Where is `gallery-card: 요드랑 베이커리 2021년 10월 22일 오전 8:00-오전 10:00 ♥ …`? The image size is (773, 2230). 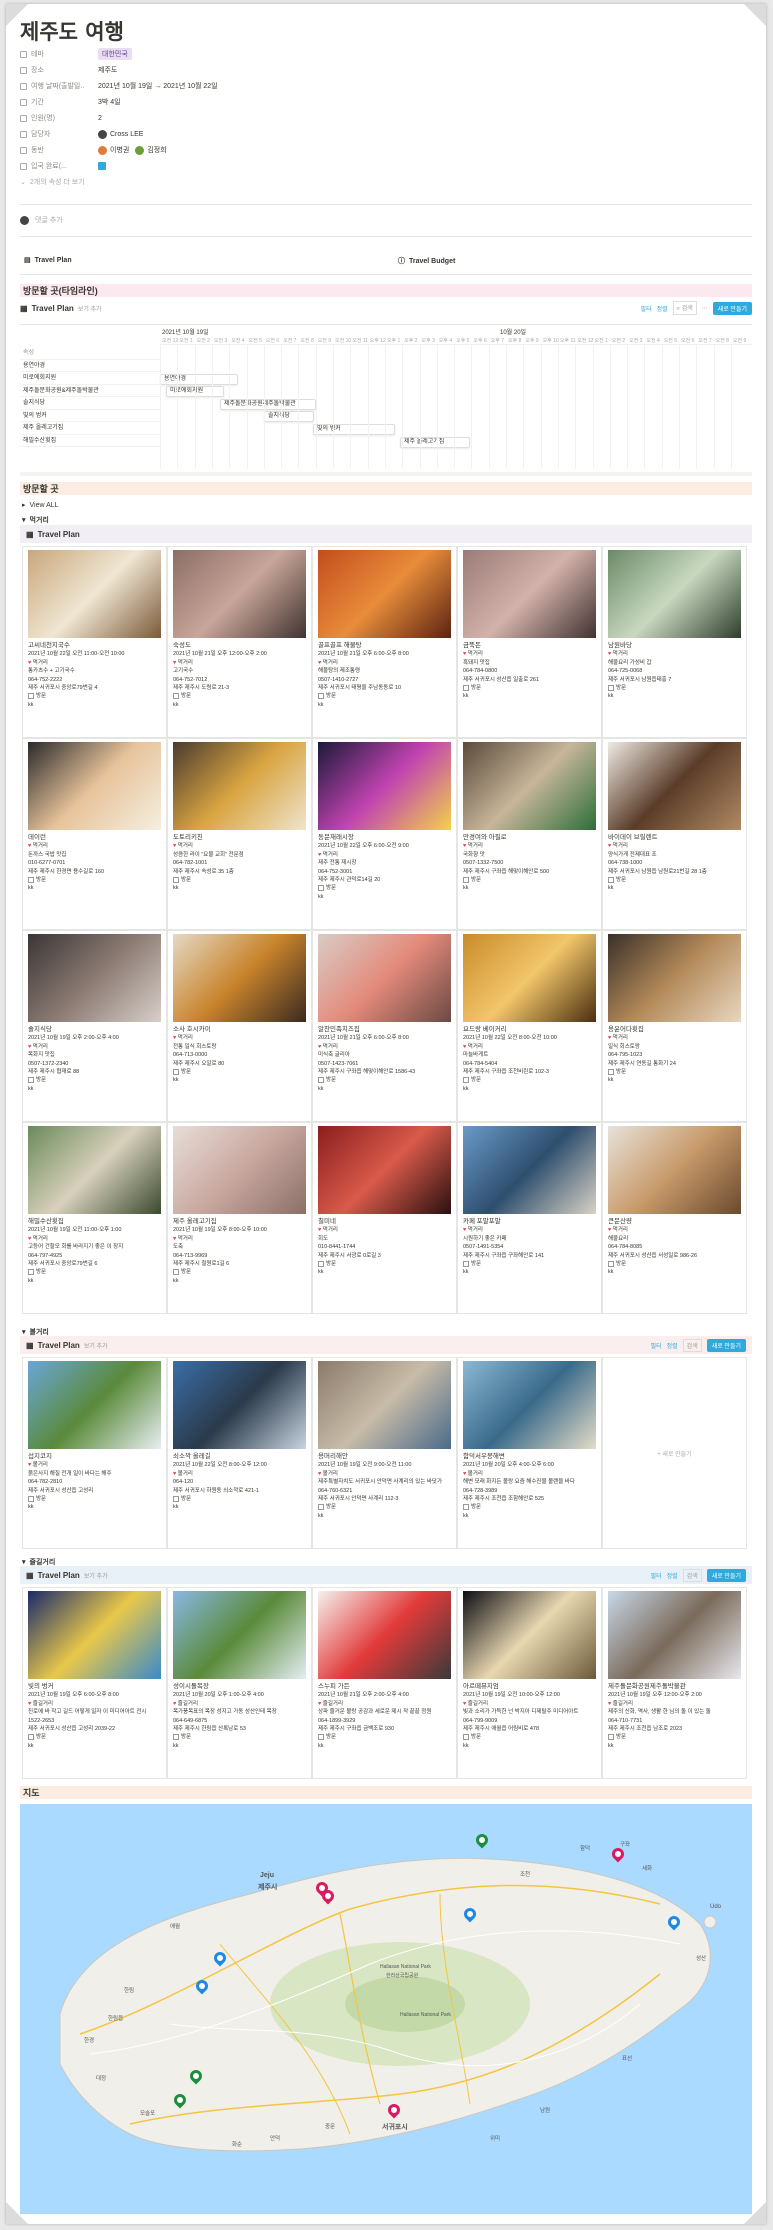
gallery-card: 요드랑 베이커리 2021년 10월 22일 오전 8:00-오전 10:00 ♥ … is located at coordinates (529, 1026).